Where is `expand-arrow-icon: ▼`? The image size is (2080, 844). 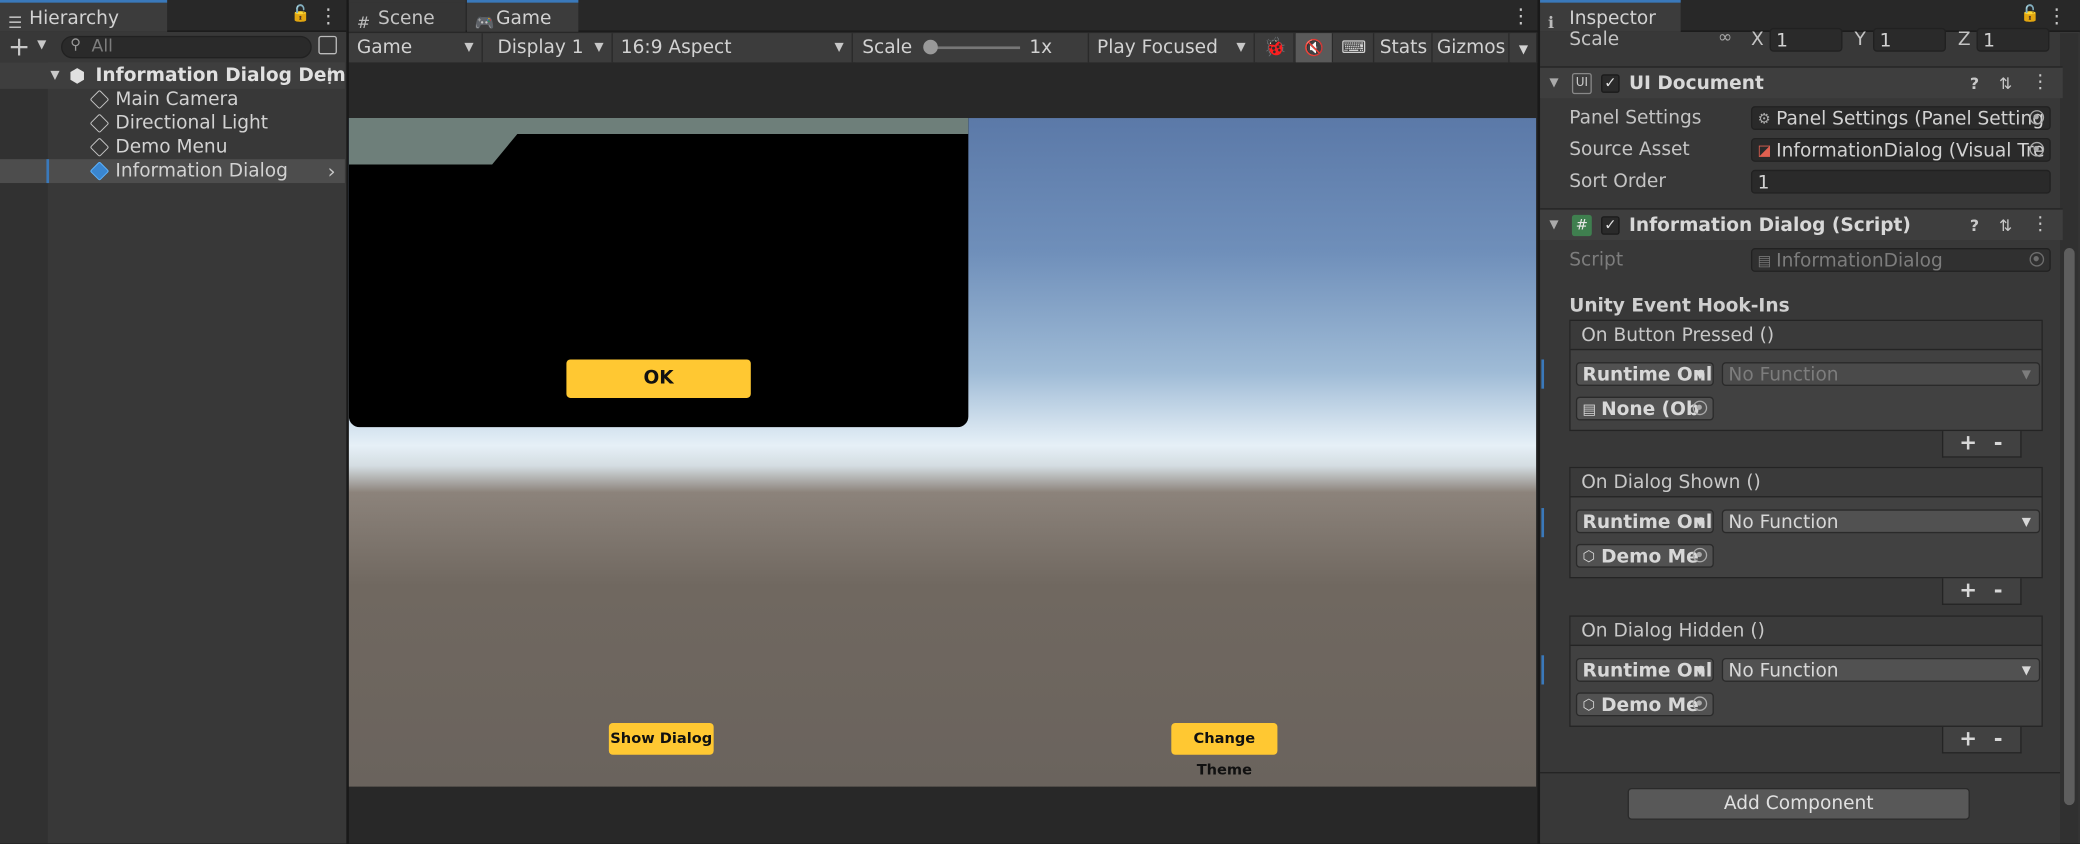
expand-arrow-icon: ▼ is located at coordinates (54, 75).